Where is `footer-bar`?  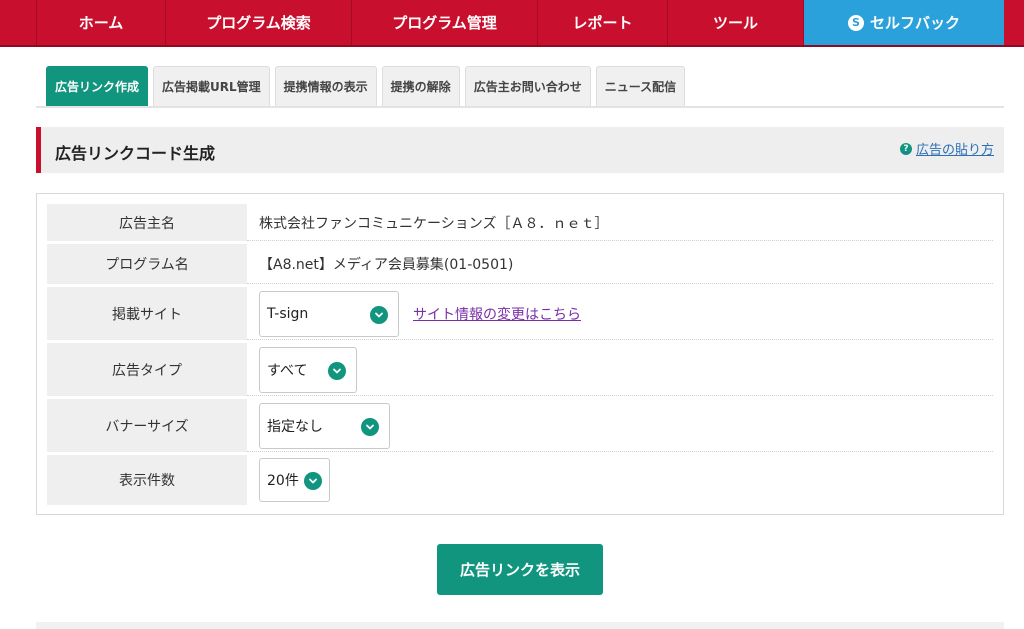
footer-bar is located at coordinates (520, 625).